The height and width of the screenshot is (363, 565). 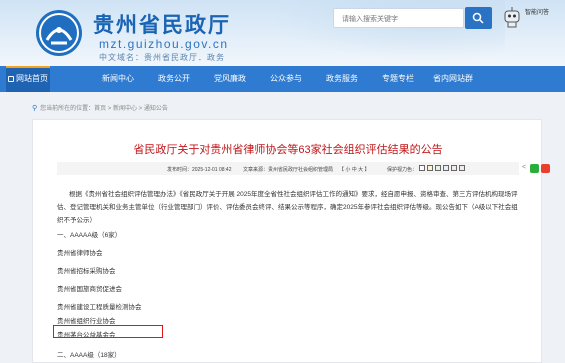 I want to click on location-pin-icon: ⚲, so click(x=35, y=108).